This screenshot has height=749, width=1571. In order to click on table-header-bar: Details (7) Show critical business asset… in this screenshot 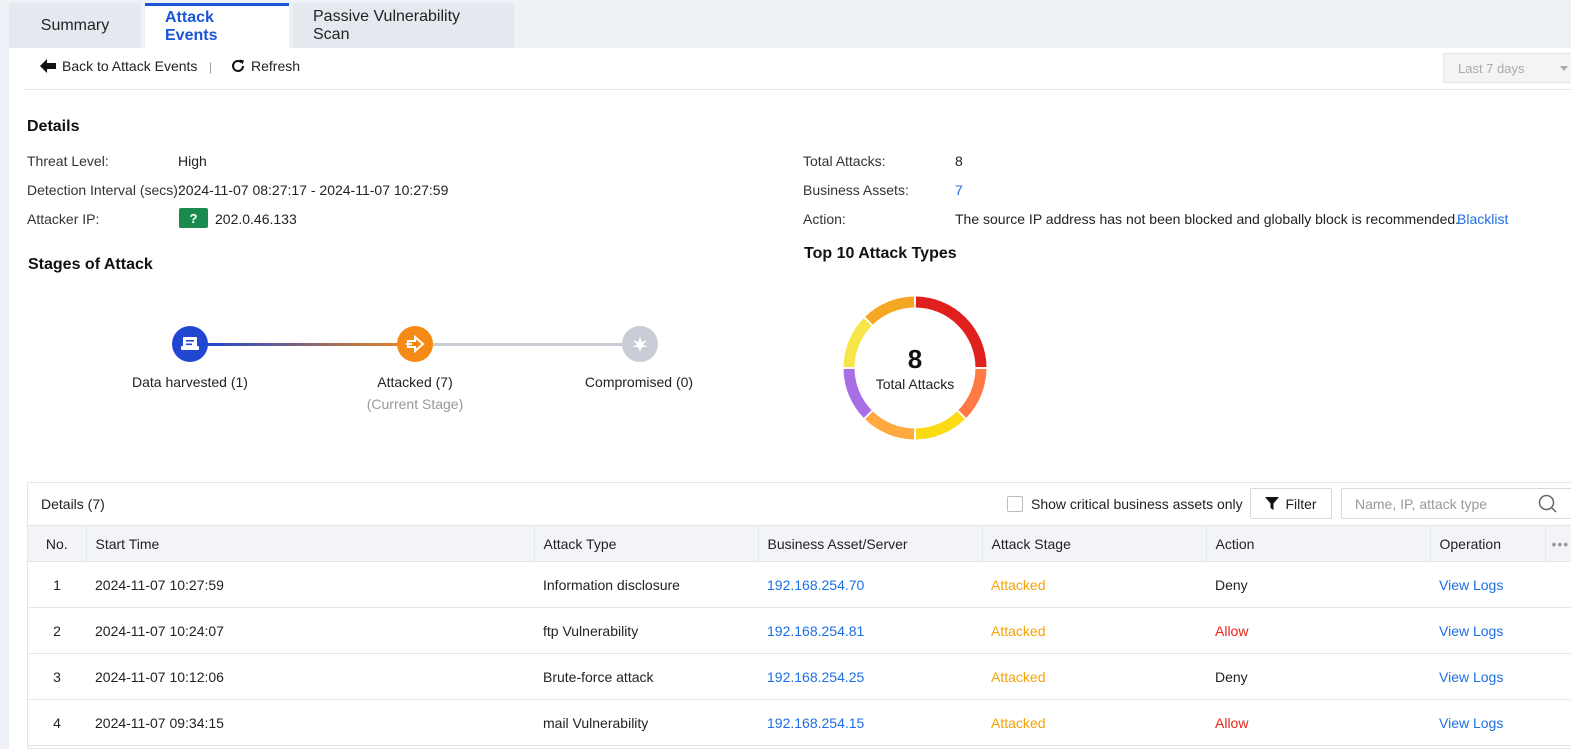, I will do `click(799, 504)`.